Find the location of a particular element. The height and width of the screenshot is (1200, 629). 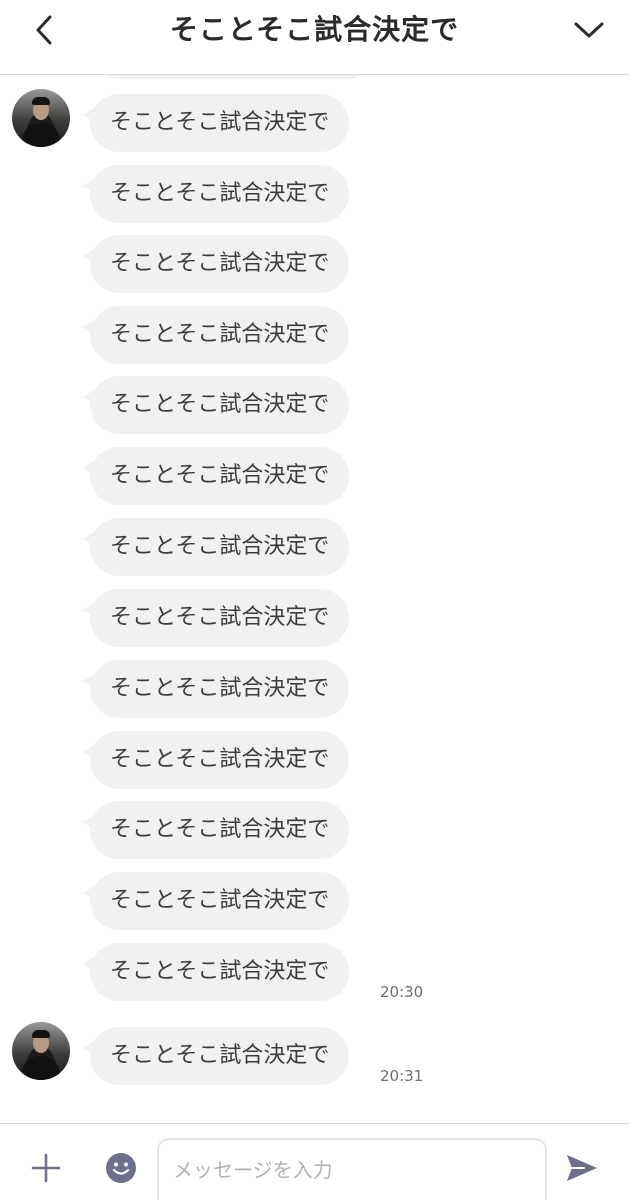

chat-title: そことそこ試合決定で is located at coordinates (314, 29).